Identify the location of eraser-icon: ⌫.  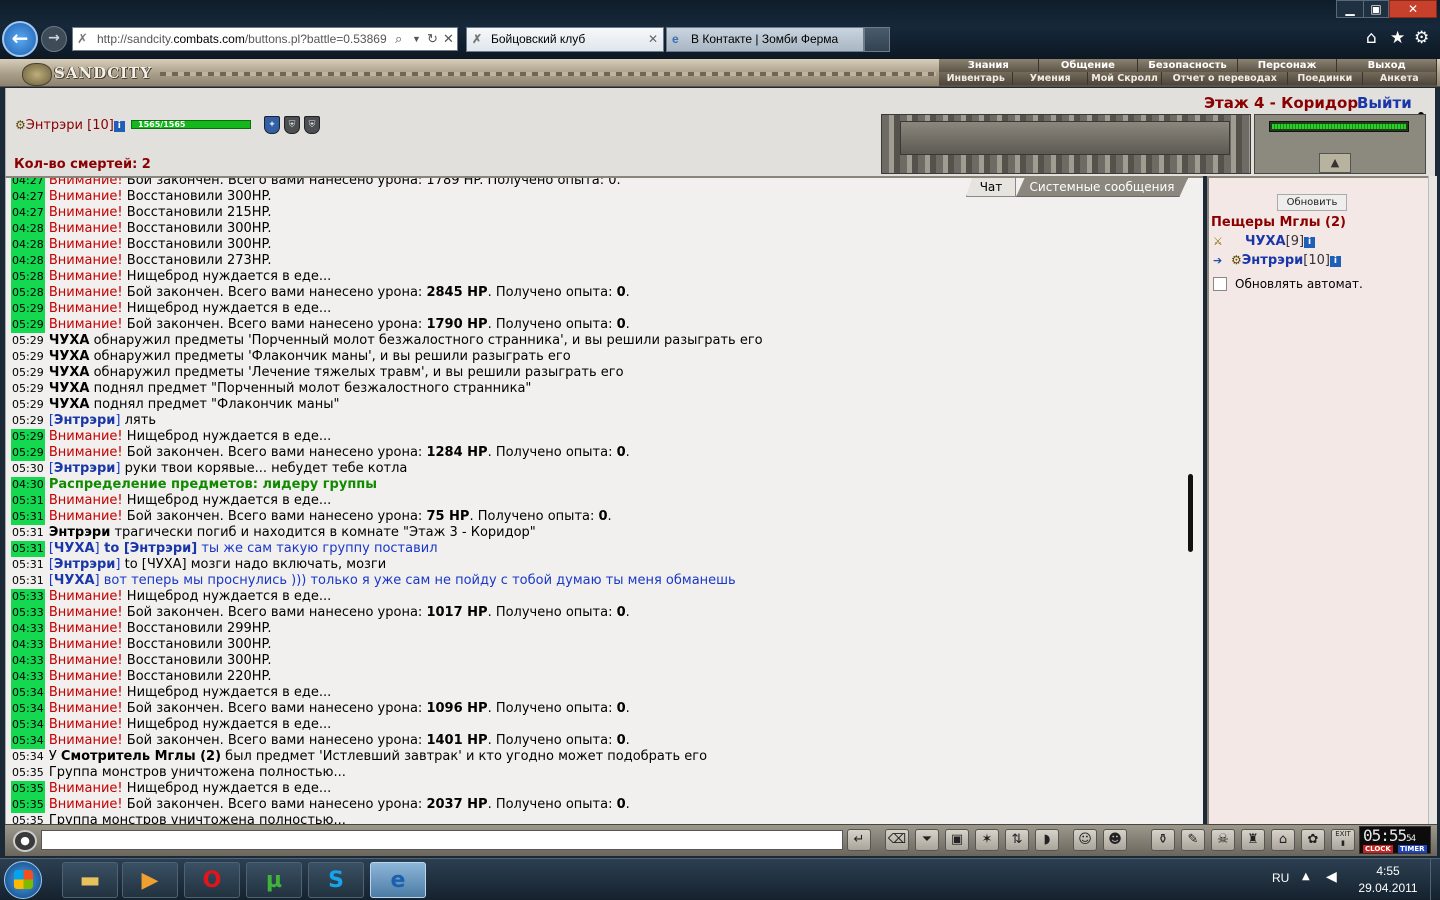
(897, 840).